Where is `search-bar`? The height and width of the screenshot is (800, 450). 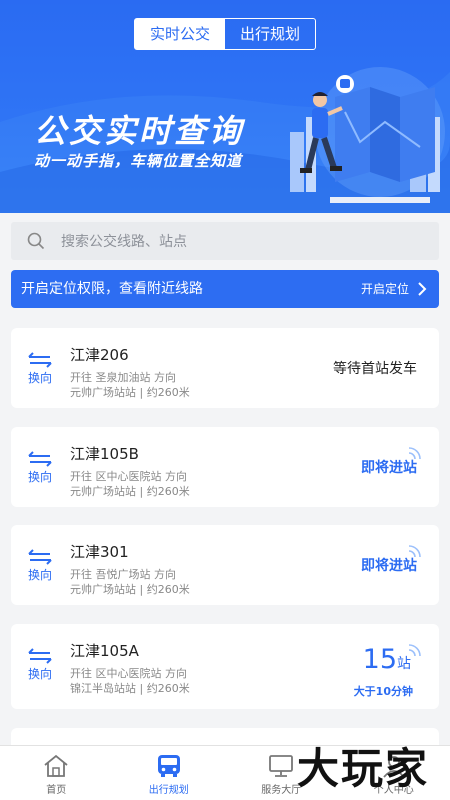 search-bar is located at coordinates (225, 242).